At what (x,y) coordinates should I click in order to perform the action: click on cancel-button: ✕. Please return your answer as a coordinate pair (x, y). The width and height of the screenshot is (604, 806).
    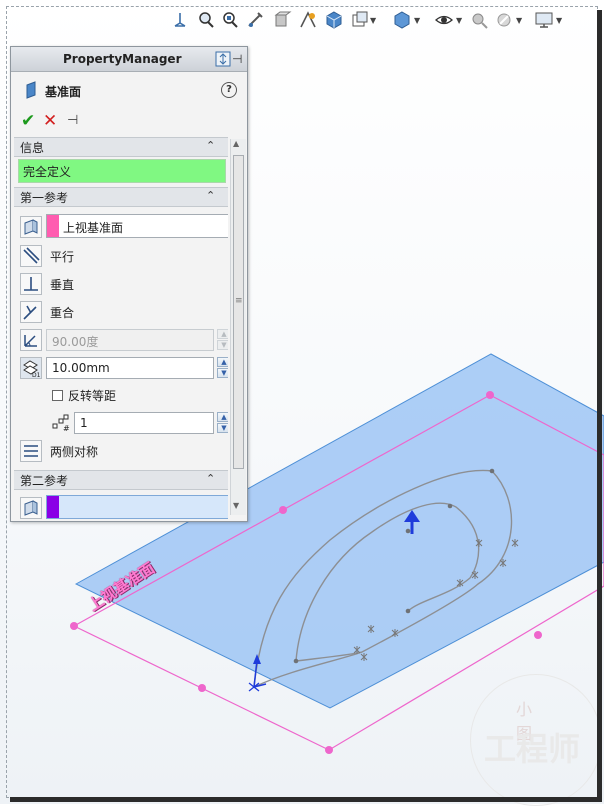
    Looking at the image, I should click on (50, 121).